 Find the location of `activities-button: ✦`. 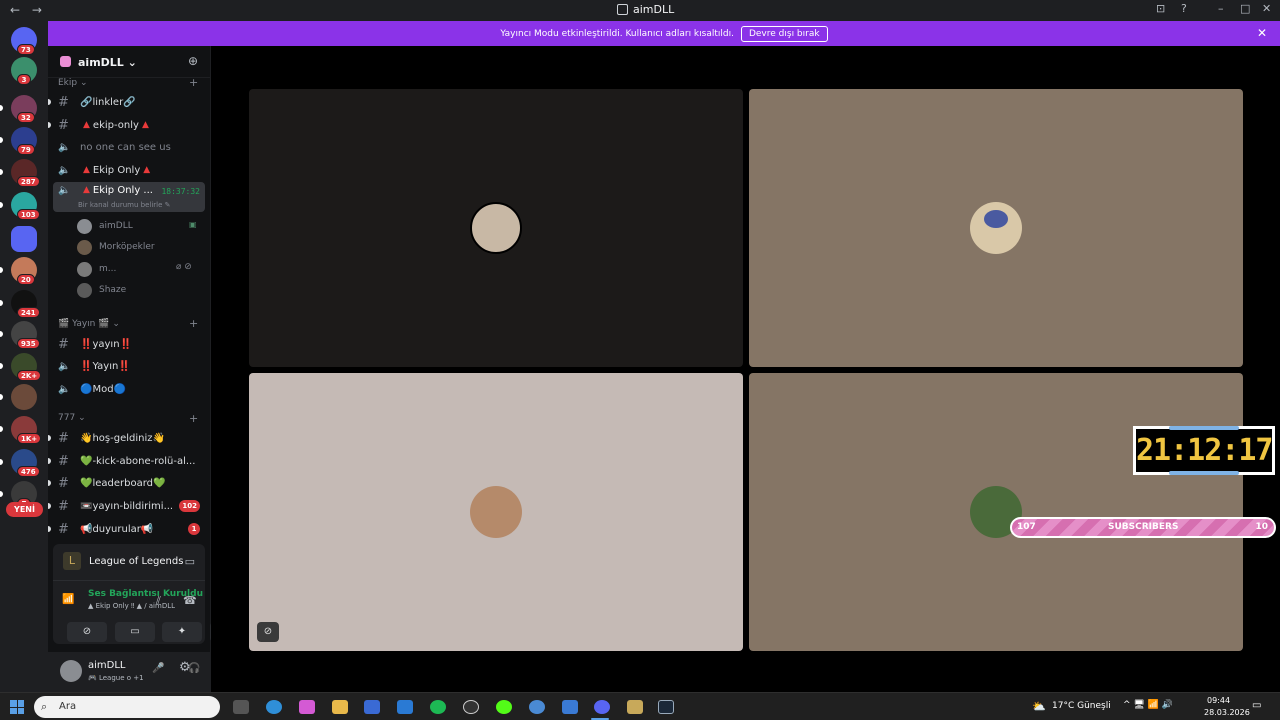

activities-button: ✦ is located at coordinates (182, 632).